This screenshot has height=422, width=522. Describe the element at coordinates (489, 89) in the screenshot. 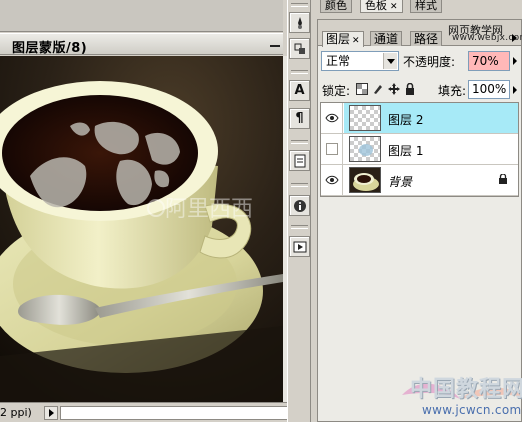

I see `fill-field: 100%` at that location.